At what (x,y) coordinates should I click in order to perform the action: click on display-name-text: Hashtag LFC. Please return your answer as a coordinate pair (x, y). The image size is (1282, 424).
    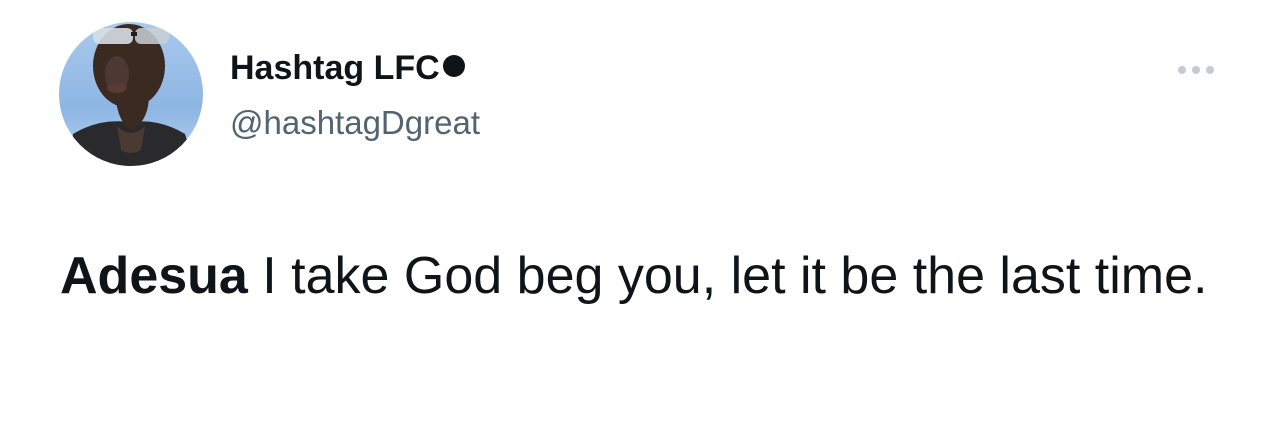
    Looking at the image, I should click on (335, 68).